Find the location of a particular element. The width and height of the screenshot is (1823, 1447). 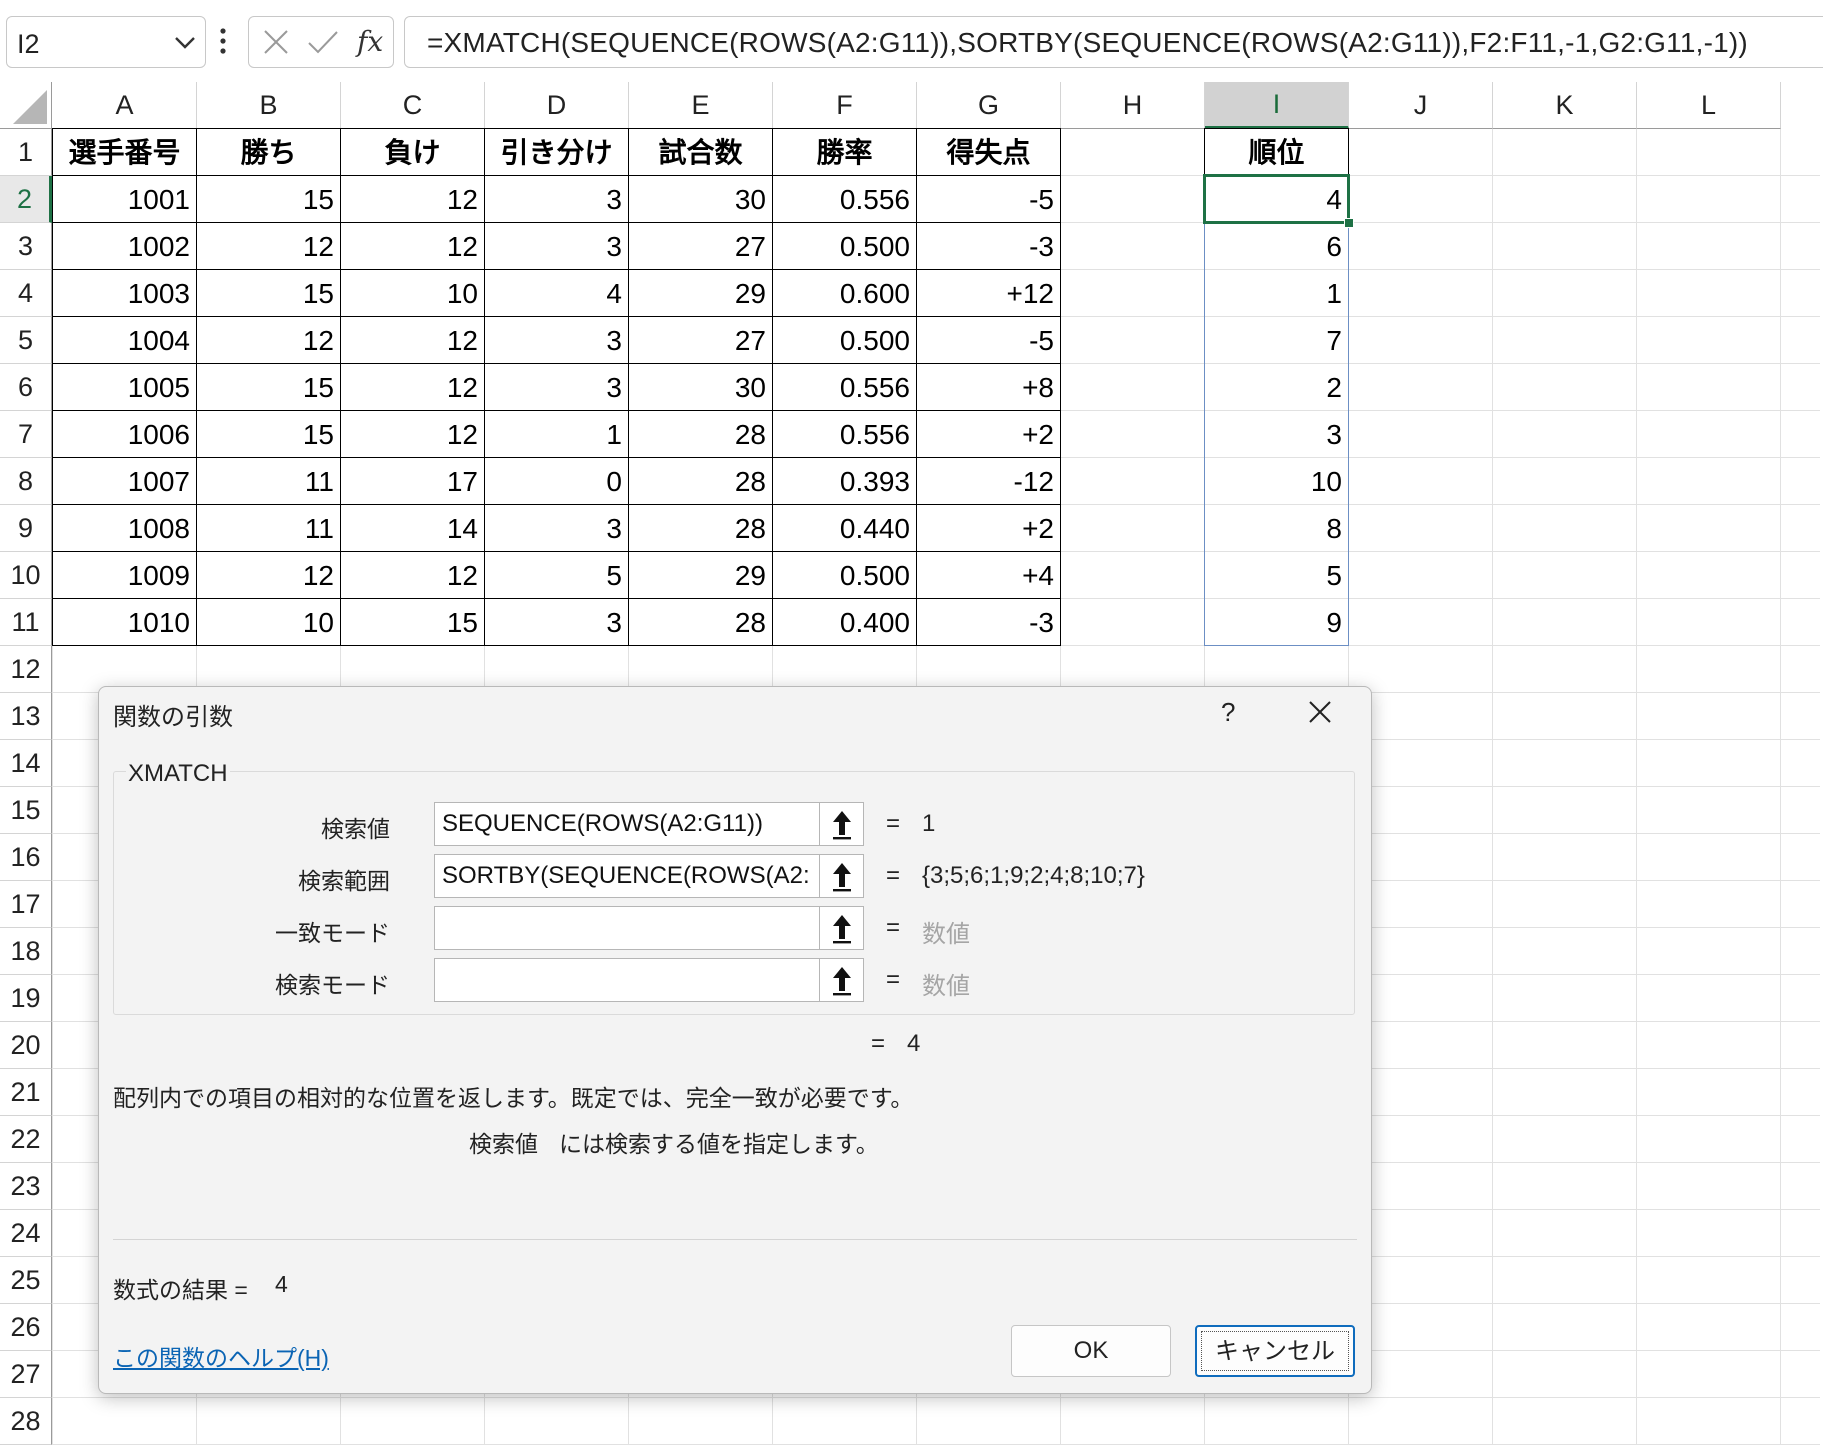

data-cell: 0 is located at coordinates (556, 481).